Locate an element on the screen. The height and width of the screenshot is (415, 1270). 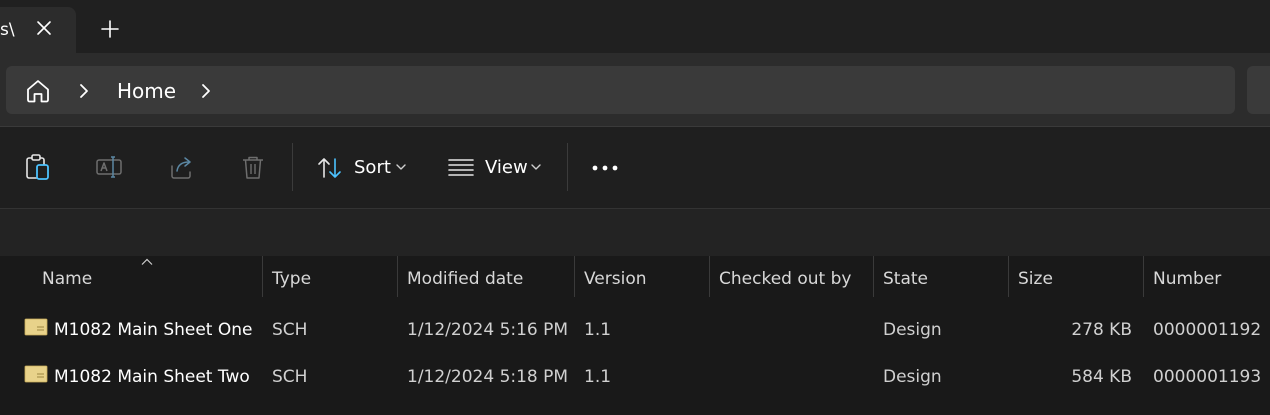
file-size: 278 KB is located at coordinates (1101, 330).